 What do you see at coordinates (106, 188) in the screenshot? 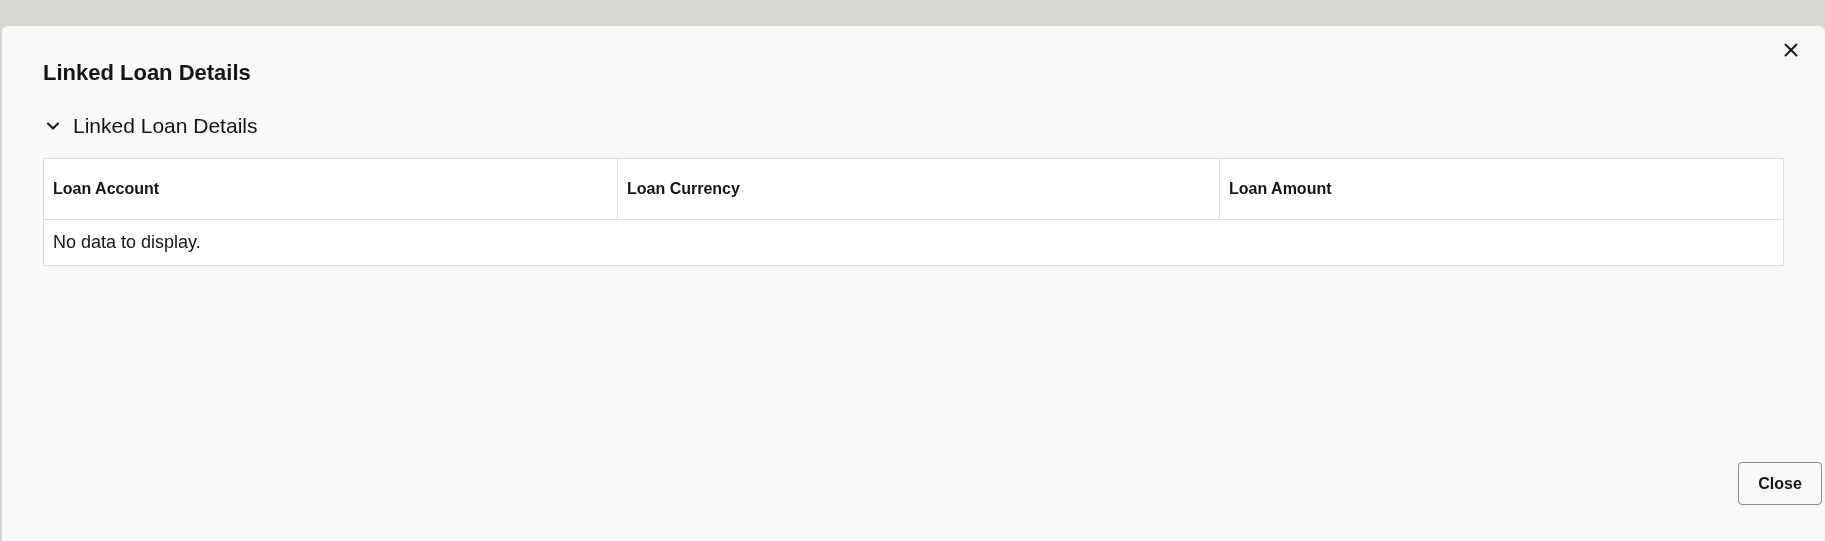
I see `column-header: Loan Account` at bounding box center [106, 188].